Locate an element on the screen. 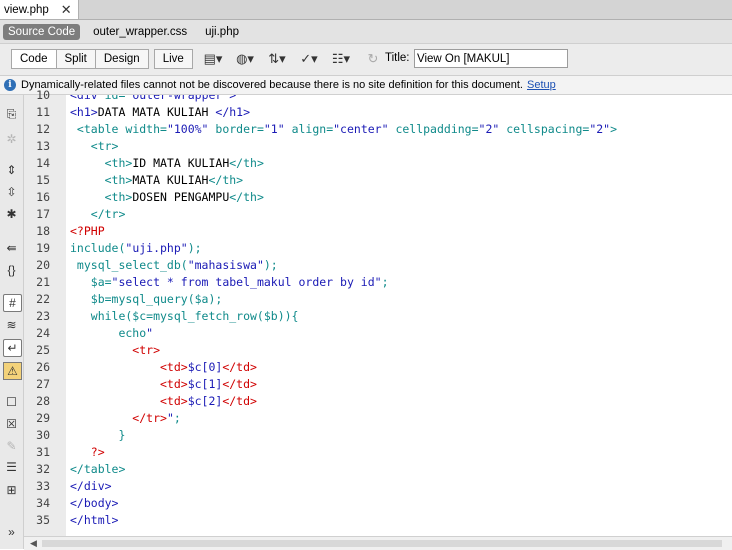  design-view-button: Design is located at coordinates (121, 59).